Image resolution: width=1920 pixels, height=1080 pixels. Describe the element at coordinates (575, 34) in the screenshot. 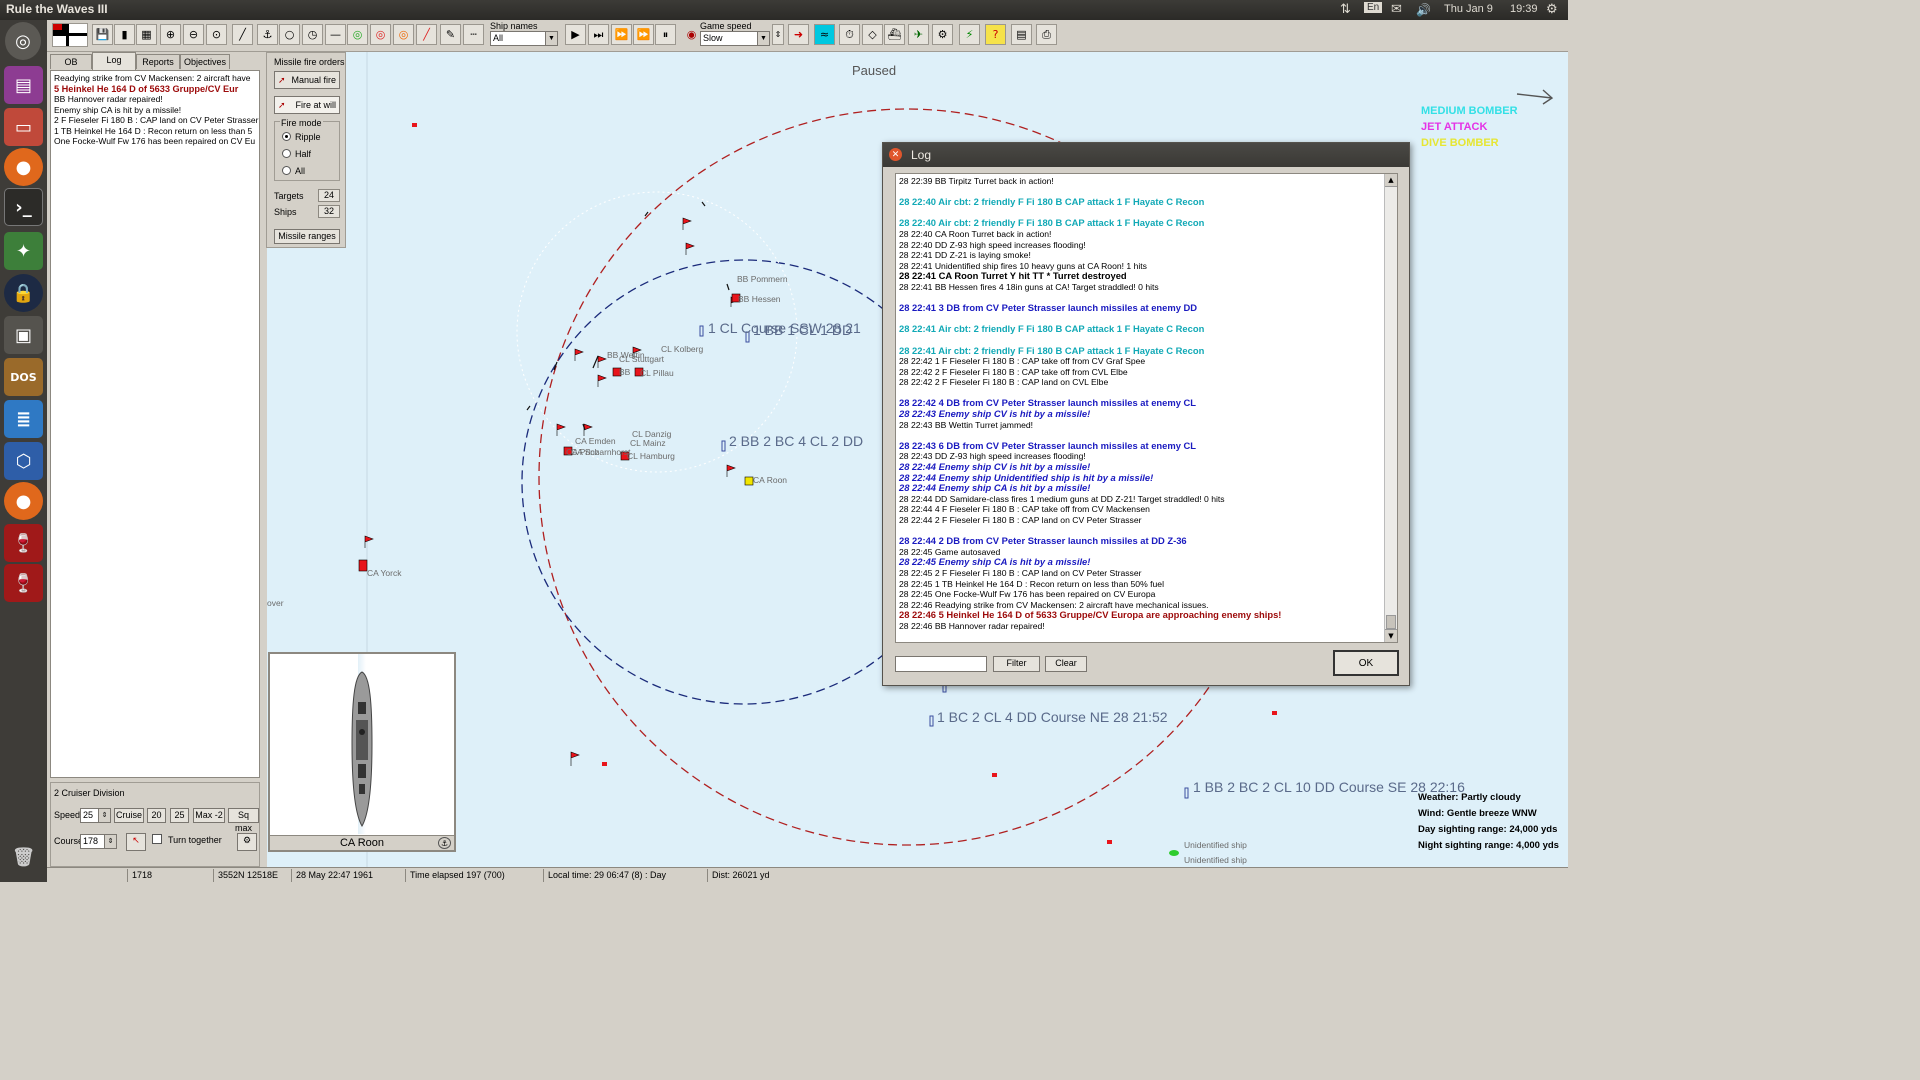

I see `play-icon: ▶` at that location.